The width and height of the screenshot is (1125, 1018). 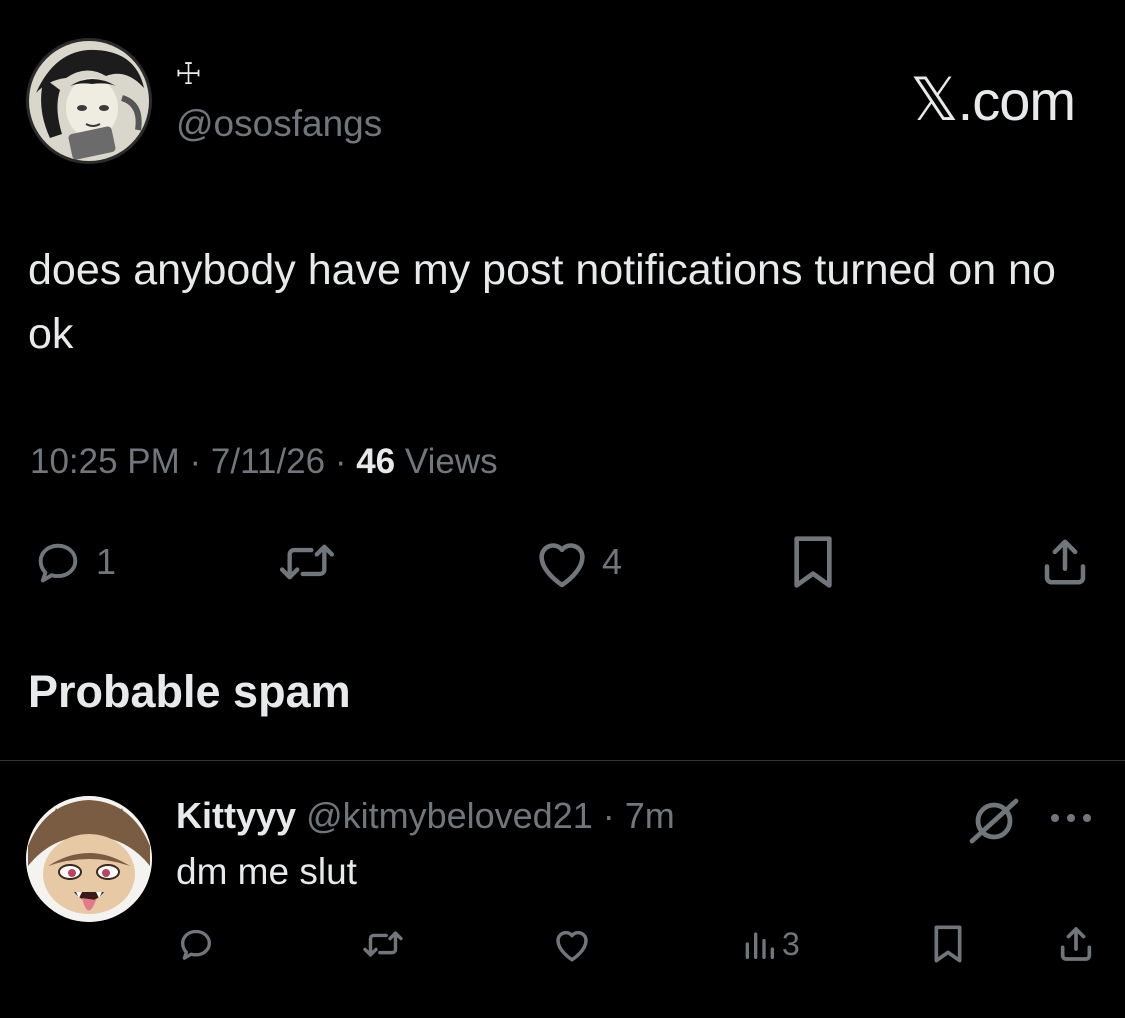 I want to click on reply-like-button, so click(x=572, y=944).